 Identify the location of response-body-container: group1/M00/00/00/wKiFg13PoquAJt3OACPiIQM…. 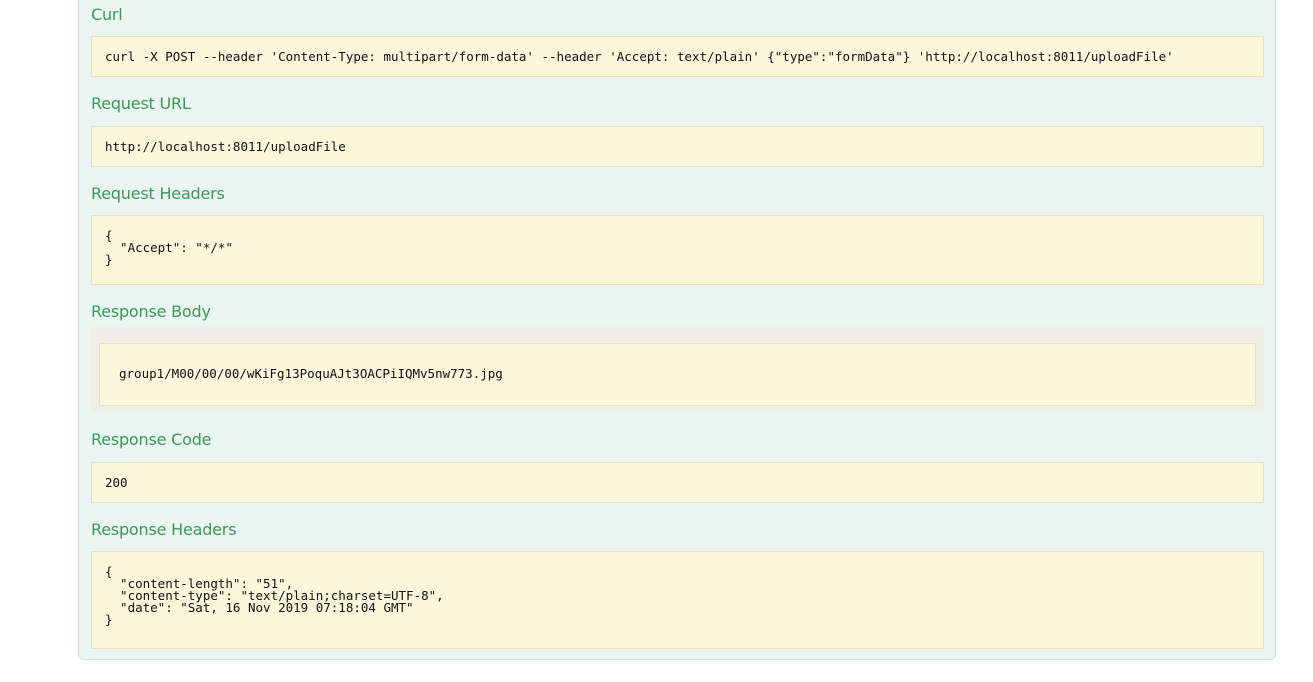
(677, 369).